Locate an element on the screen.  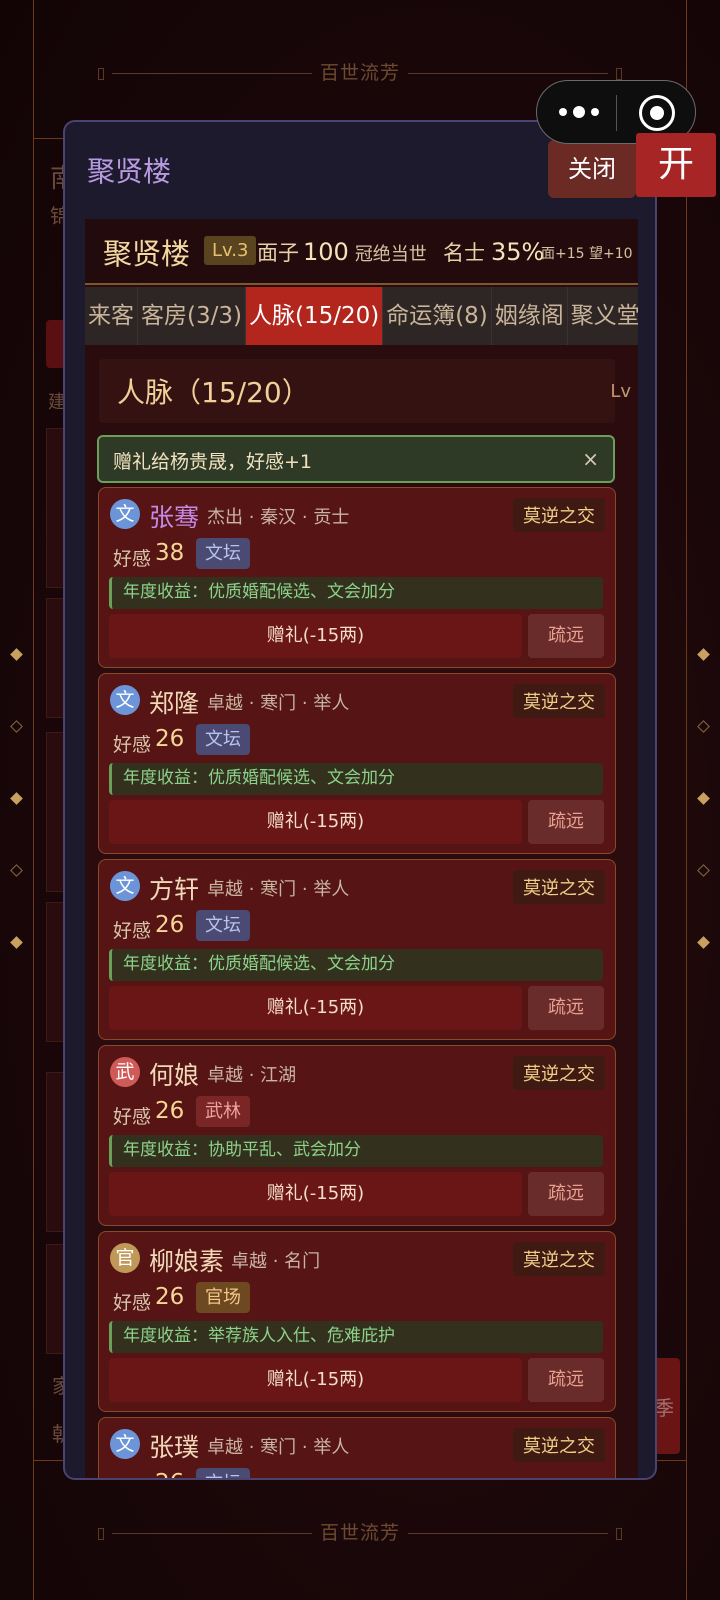
modal-title: 聚贤楼 is located at coordinates (129, 171).